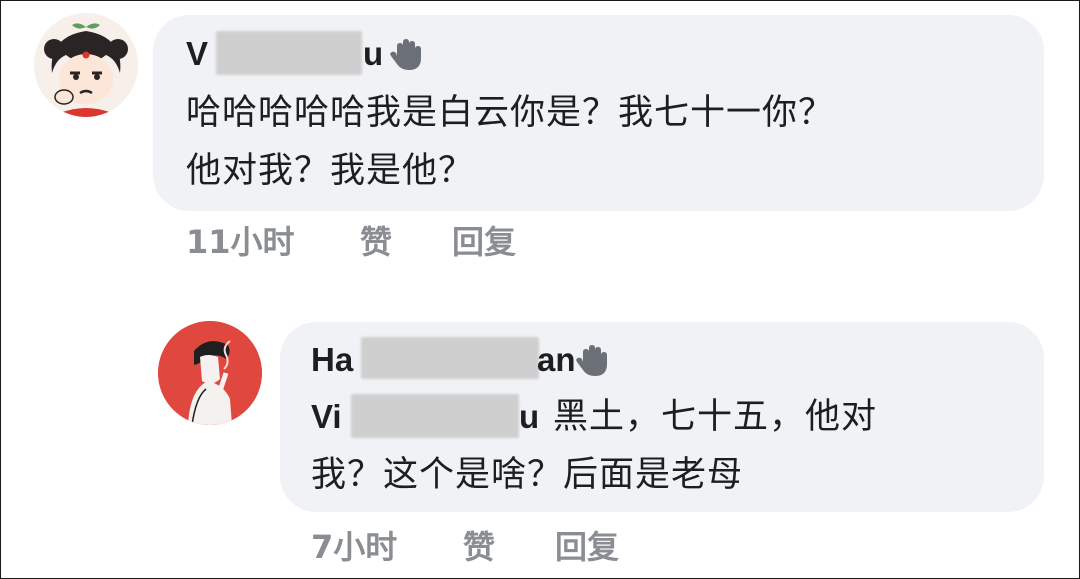  What do you see at coordinates (529, 416) in the screenshot?
I see `mention-name-end: u` at bounding box center [529, 416].